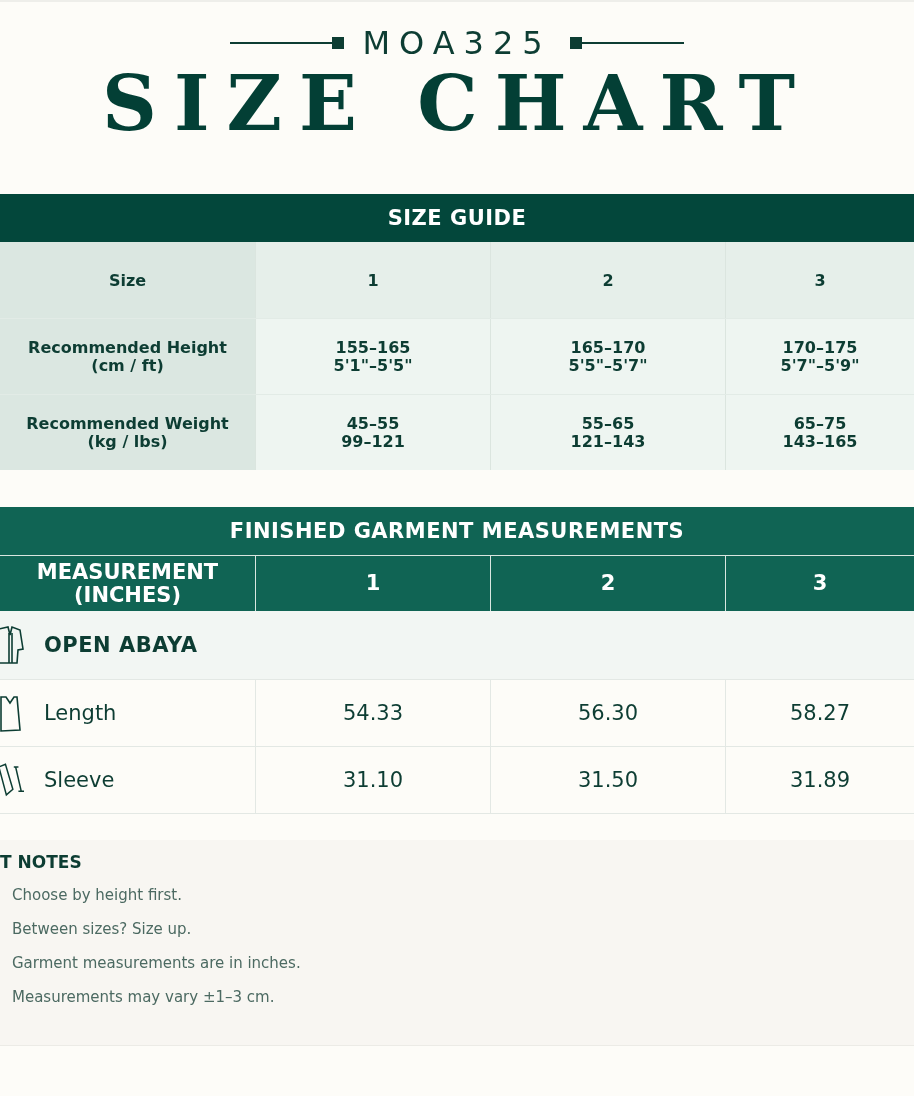 Image resolution: width=914 pixels, height=1096 pixels. Describe the element at coordinates (121, 645) in the screenshot. I see `category-name: OPEN ABAYA` at that location.